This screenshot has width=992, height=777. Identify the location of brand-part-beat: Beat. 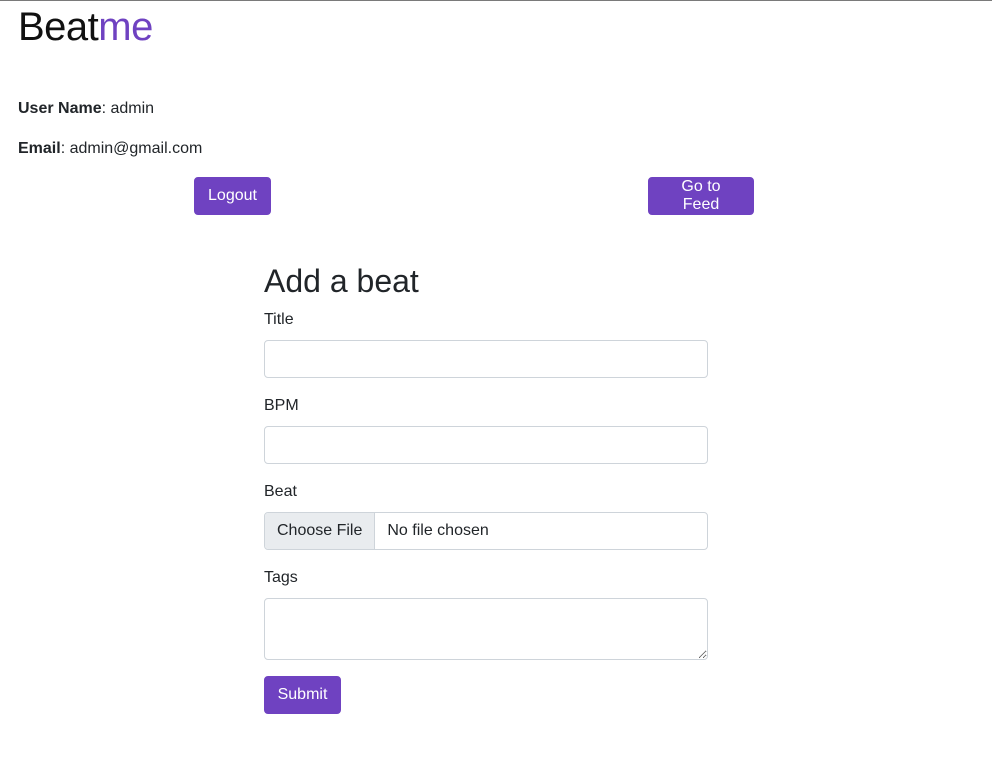
(58, 27).